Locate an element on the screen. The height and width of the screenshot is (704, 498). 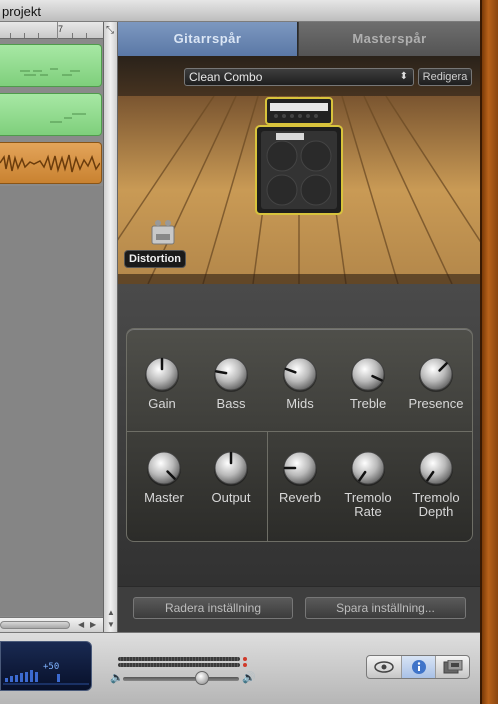
info-icon is located at coordinates (418, 667).